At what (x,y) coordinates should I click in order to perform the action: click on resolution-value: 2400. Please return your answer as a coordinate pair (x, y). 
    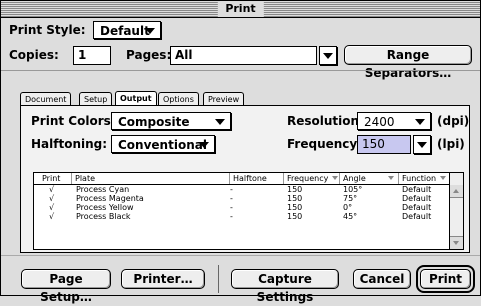
    Looking at the image, I should click on (379, 122).